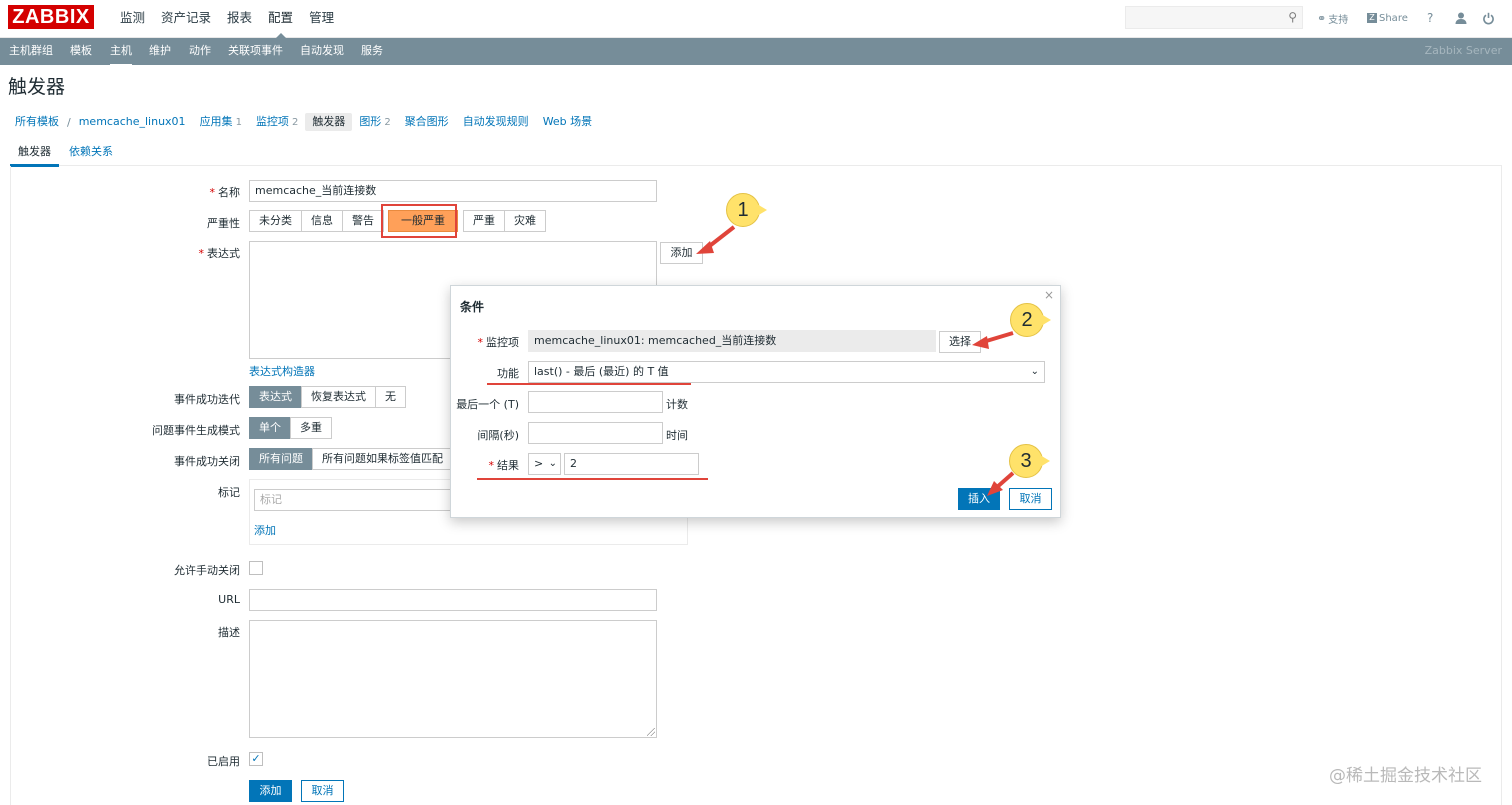 This screenshot has height=805, width=1512. Describe the element at coordinates (229, 492) in the screenshot. I see `tags-label: 标记` at that location.